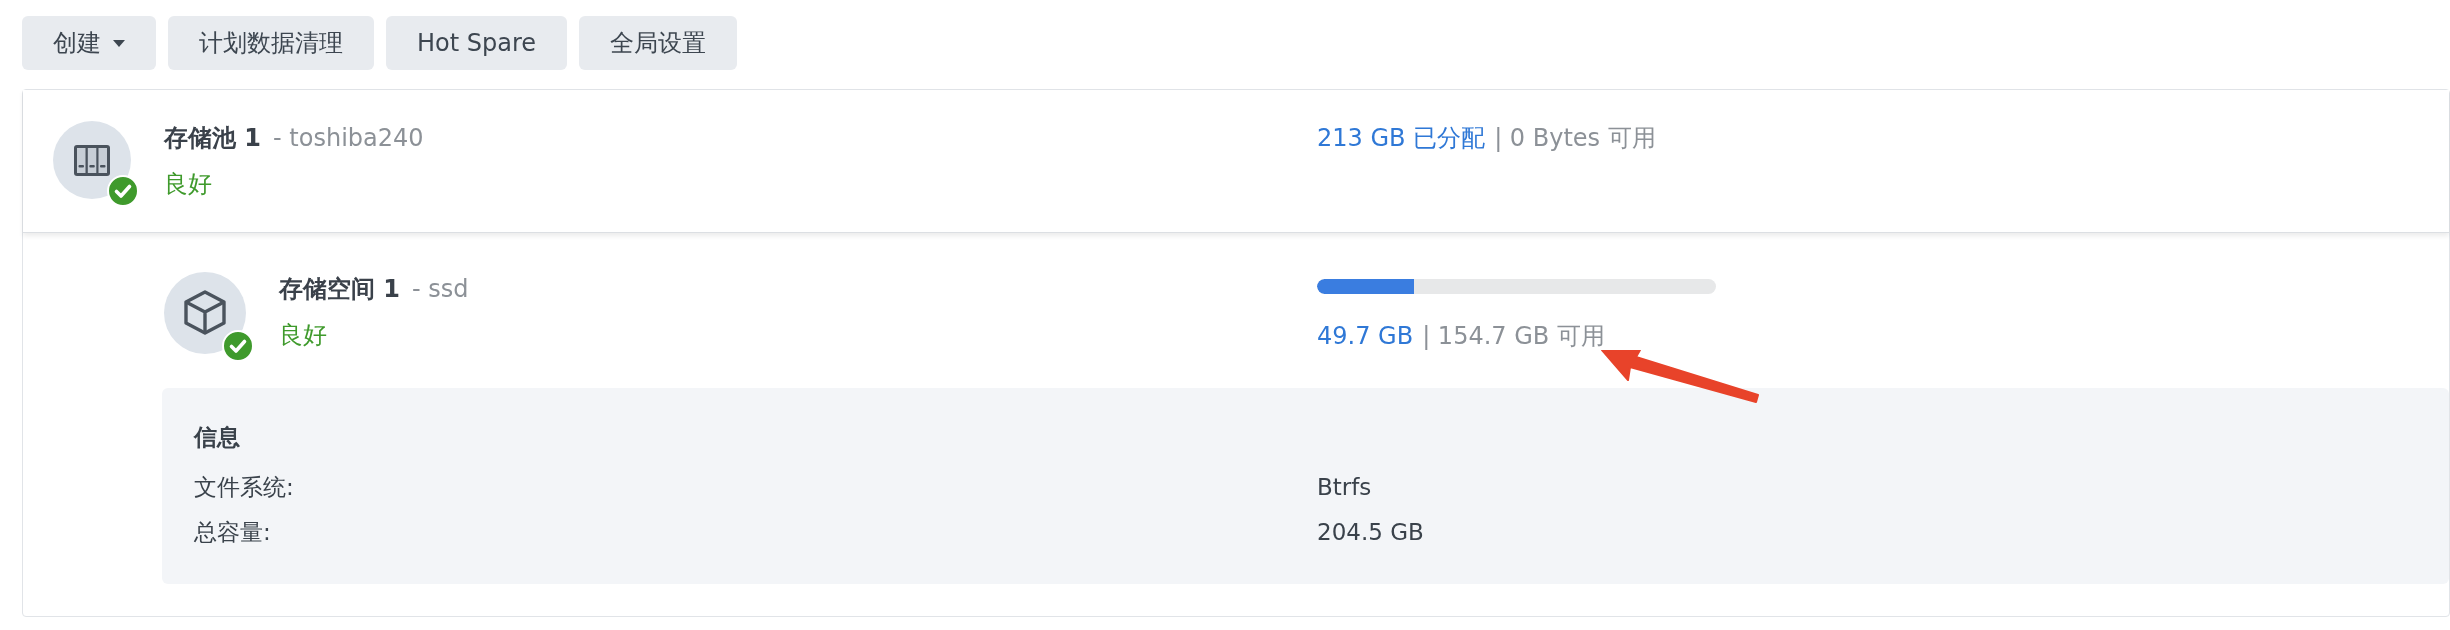  I want to click on info-value: 204.5 GB, so click(1371, 532).